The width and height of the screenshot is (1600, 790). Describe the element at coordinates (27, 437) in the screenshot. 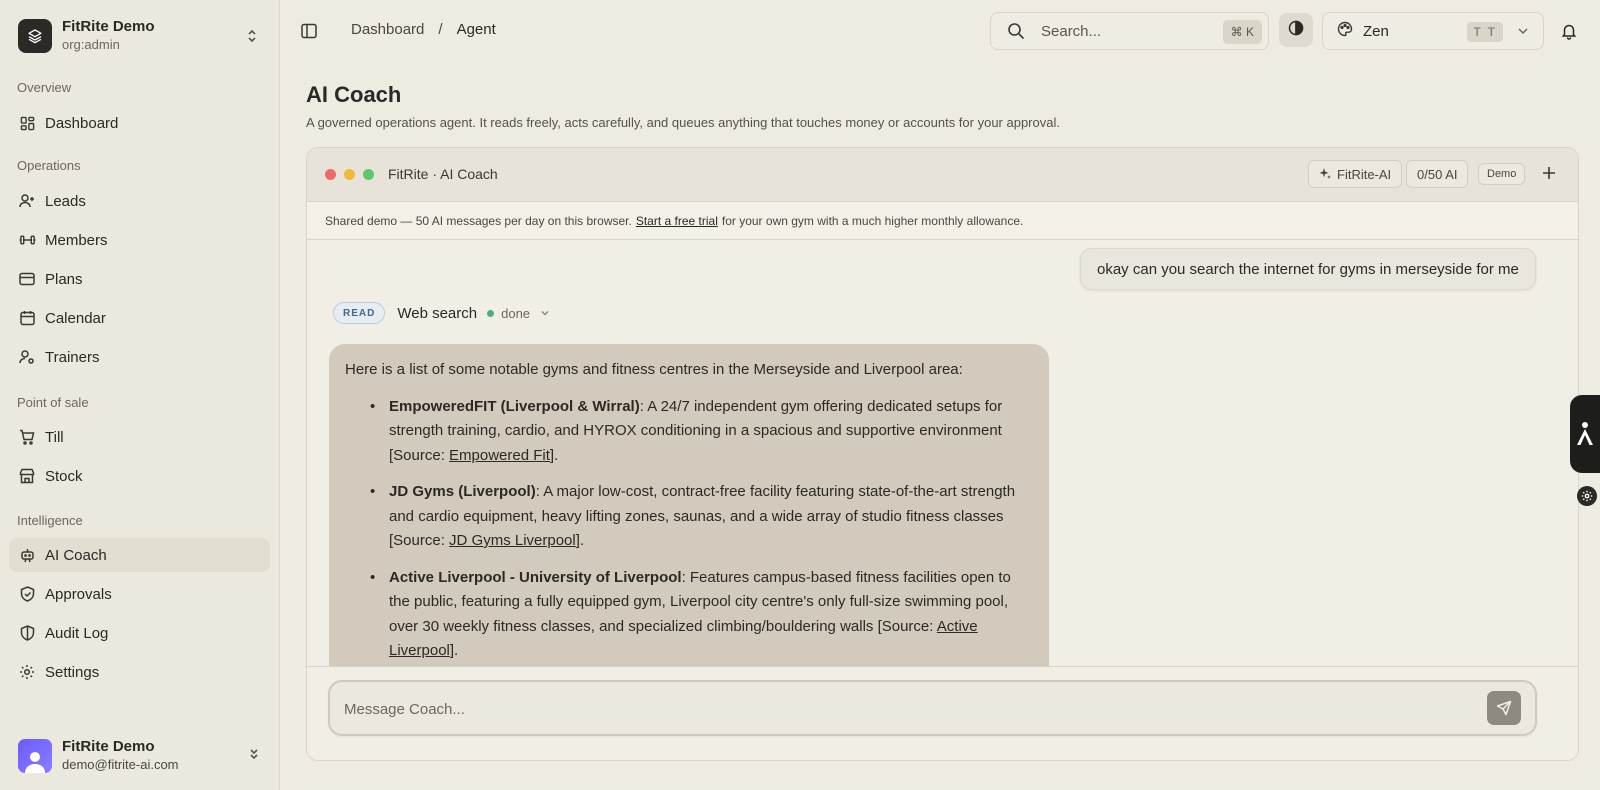

I see `shopping-cart-icon` at that location.